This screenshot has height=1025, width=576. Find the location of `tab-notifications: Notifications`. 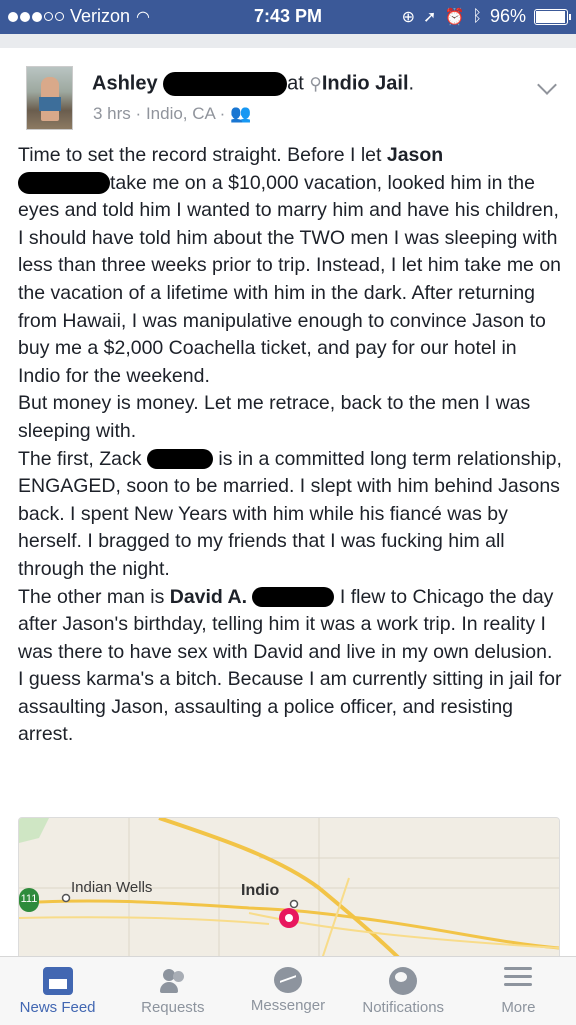

tab-notifications: Notifications is located at coordinates (403, 991).